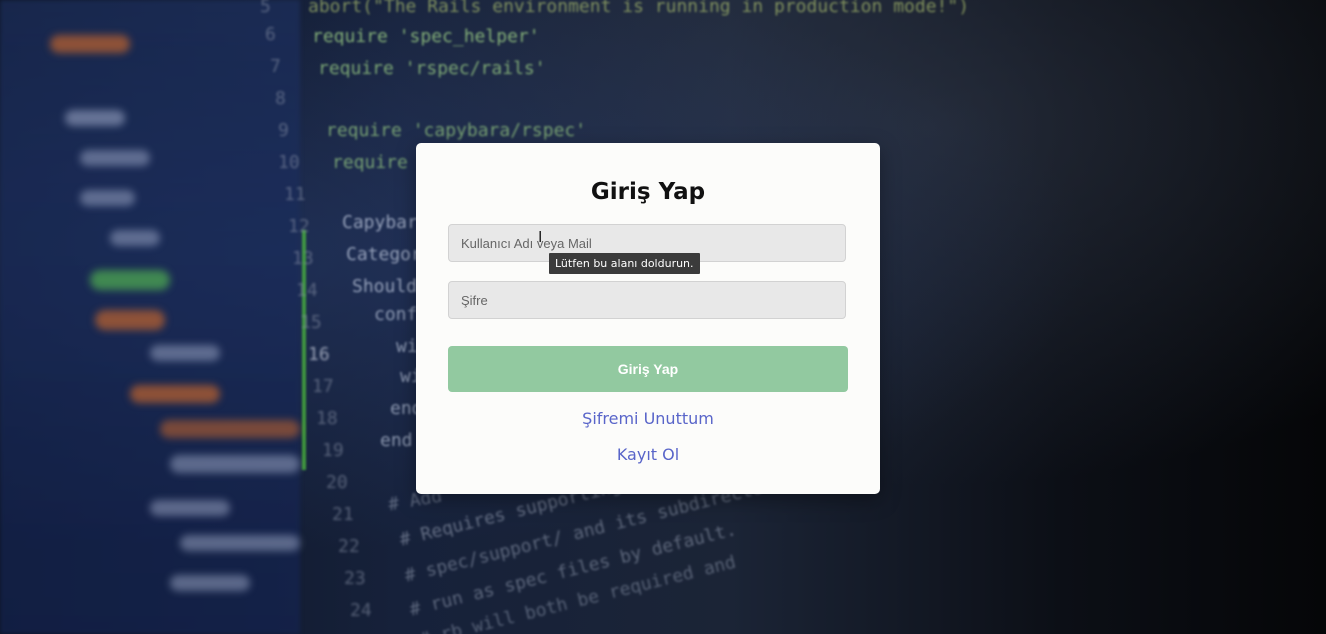 The height and width of the screenshot is (634, 1326). What do you see at coordinates (647, 300) in the screenshot?
I see `password-input` at bounding box center [647, 300].